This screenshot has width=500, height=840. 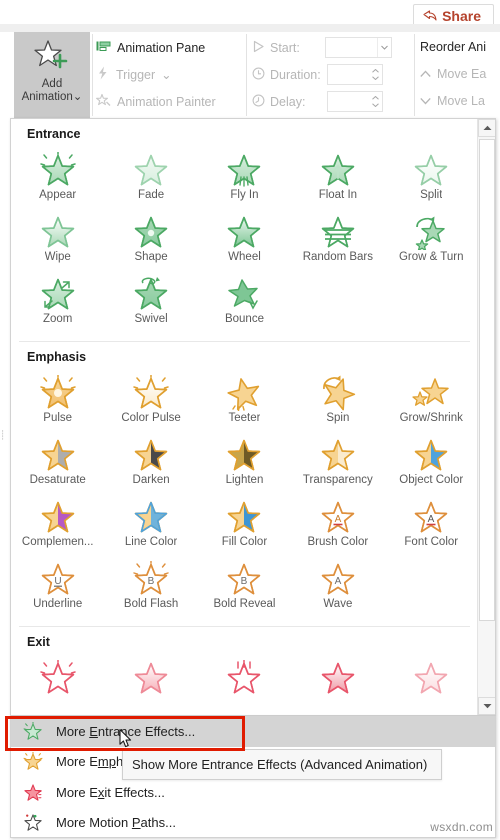 I want to click on animation-effect-item: Grow & Turn, so click(x=431, y=242).